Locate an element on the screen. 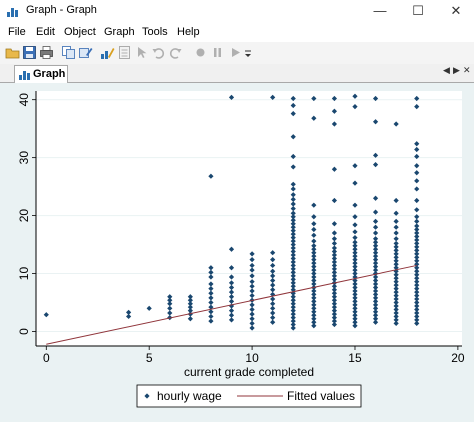 The image size is (474, 422). y-tick-label: 20 is located at coordinates (24, 216).